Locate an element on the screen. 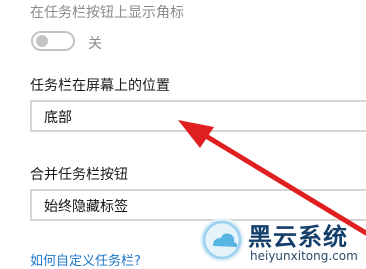  watermark-title: 黑云系统 is located at coordinates (298, 237).